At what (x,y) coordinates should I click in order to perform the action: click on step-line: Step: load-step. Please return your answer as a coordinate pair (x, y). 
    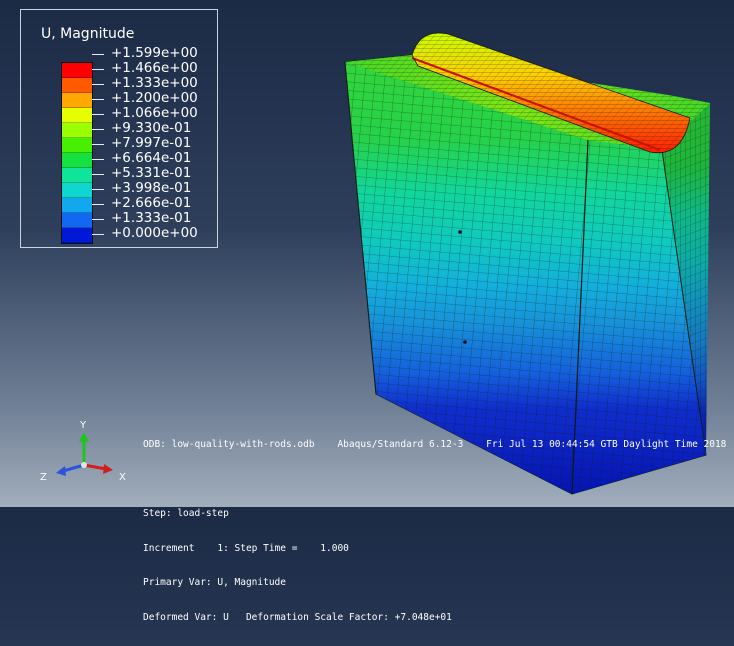
    Looking at the image, I should click on (186, 513).